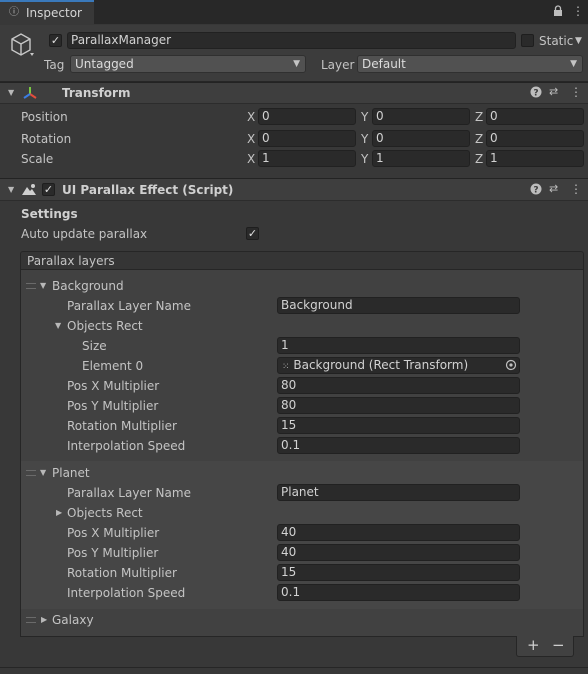 The height and width of the screenshot is (674, 588). Describe the element at coordinates (470, 64) in the screenshot. I see `layer-dropdown: Default ▼` at that location.